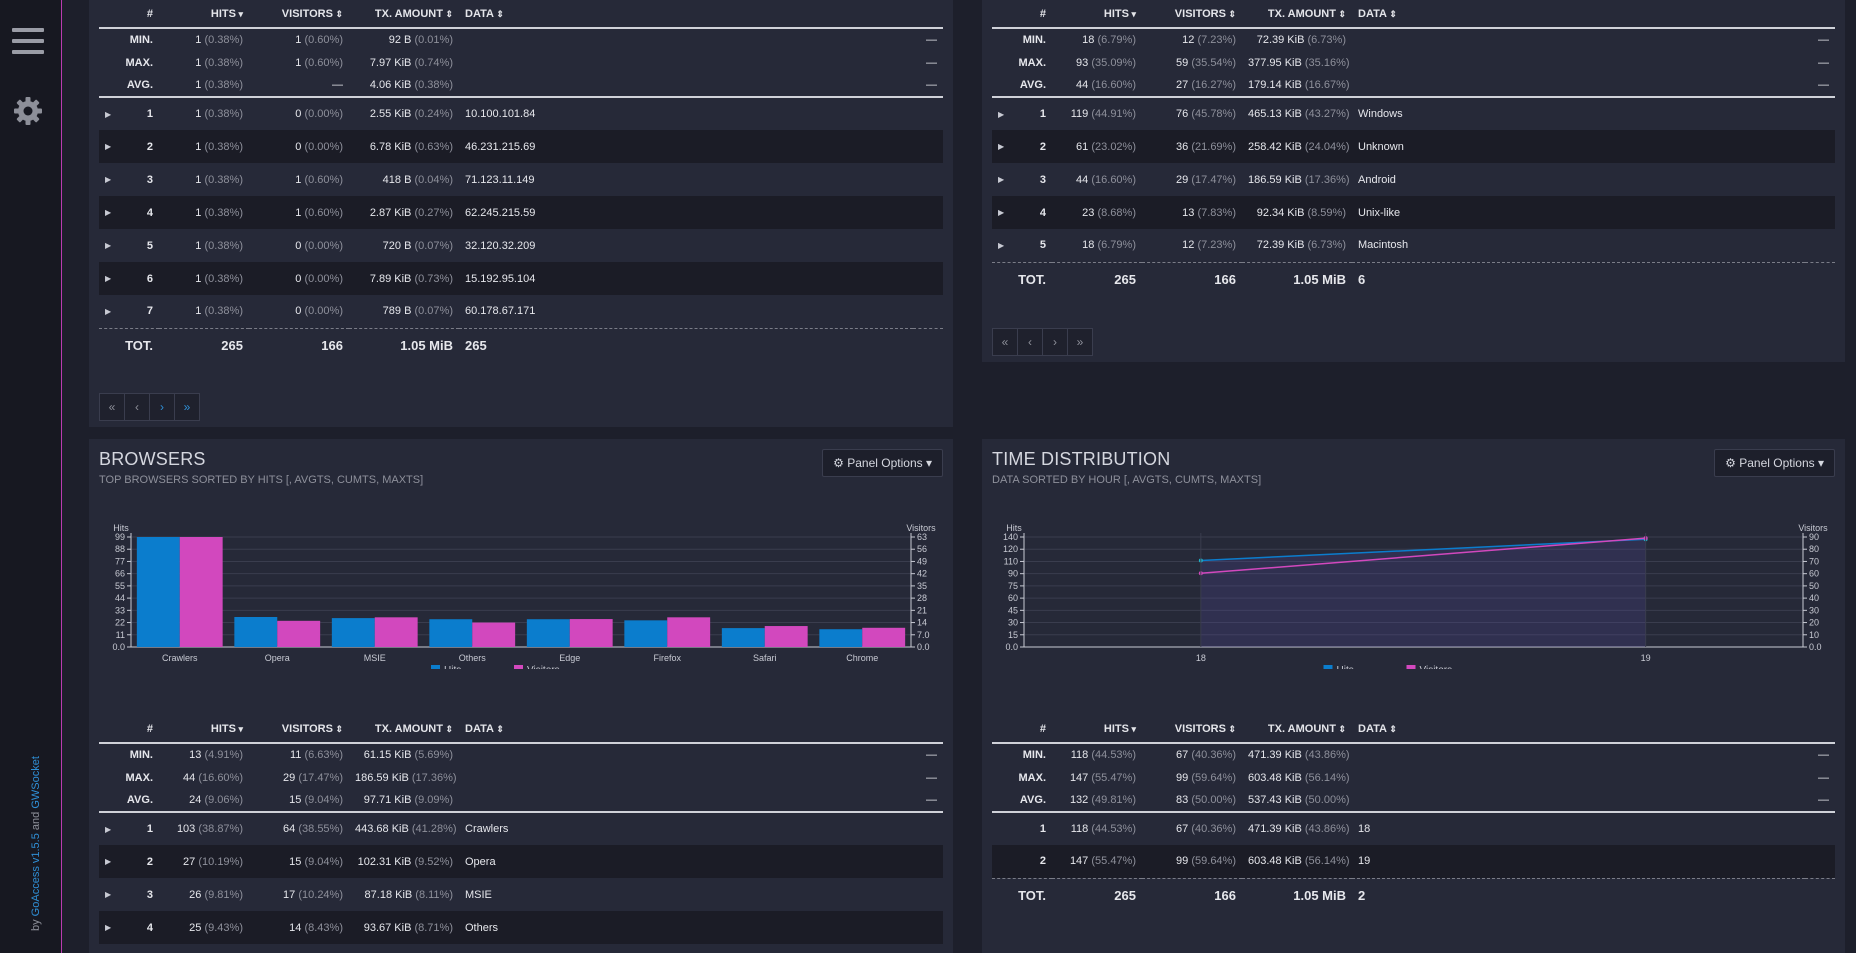  Describe the element at coordinates (198, 245) in the screenshot. I see `value: 1` at that location.